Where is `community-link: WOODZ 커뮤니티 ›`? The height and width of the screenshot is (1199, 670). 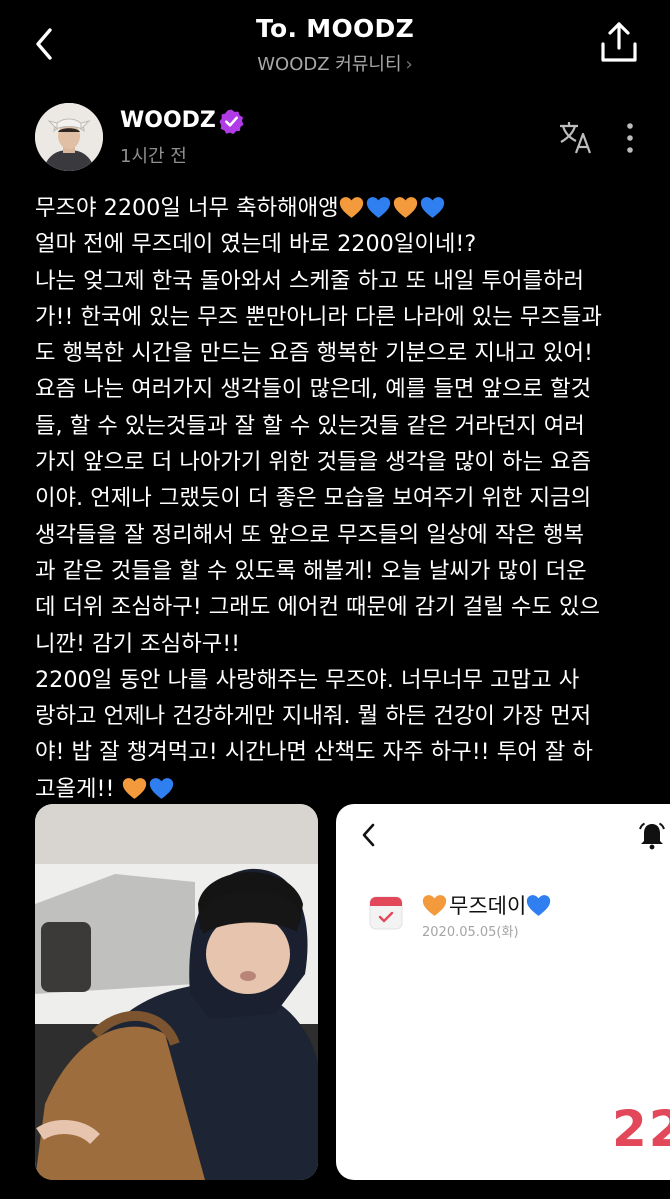
community-link: WOODZ 커뮤니티 › is located at coordinates (335, 63).